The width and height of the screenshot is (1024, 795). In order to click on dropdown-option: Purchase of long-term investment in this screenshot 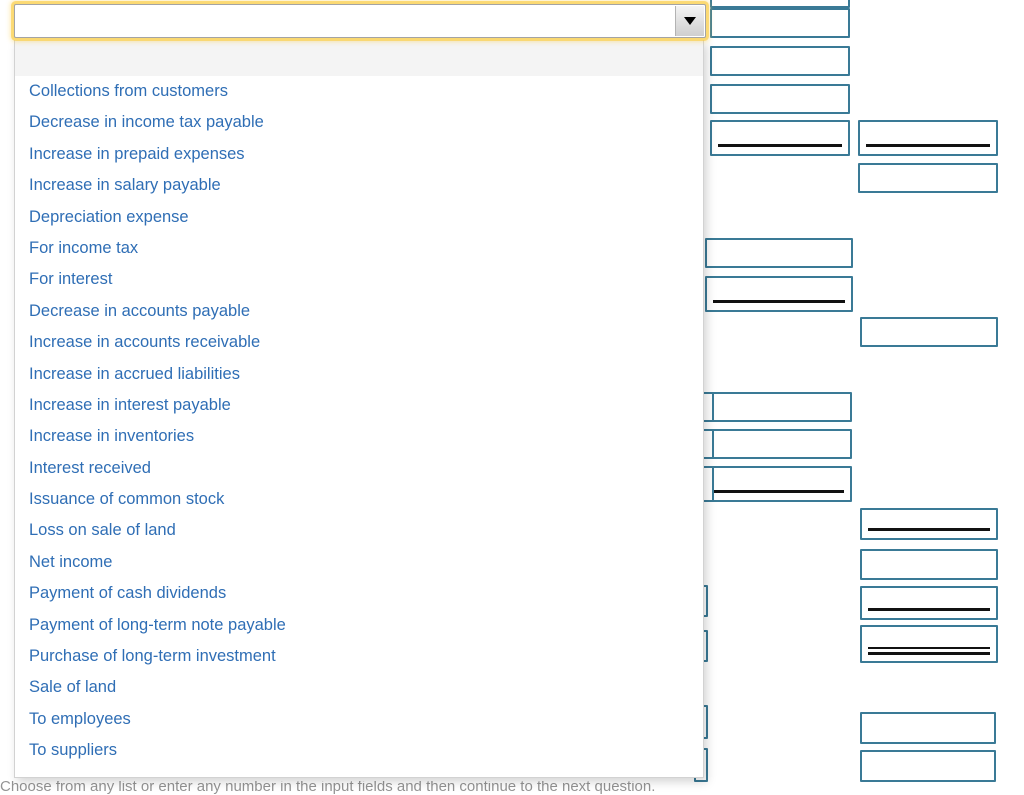, I will do `click(359, 656)`.